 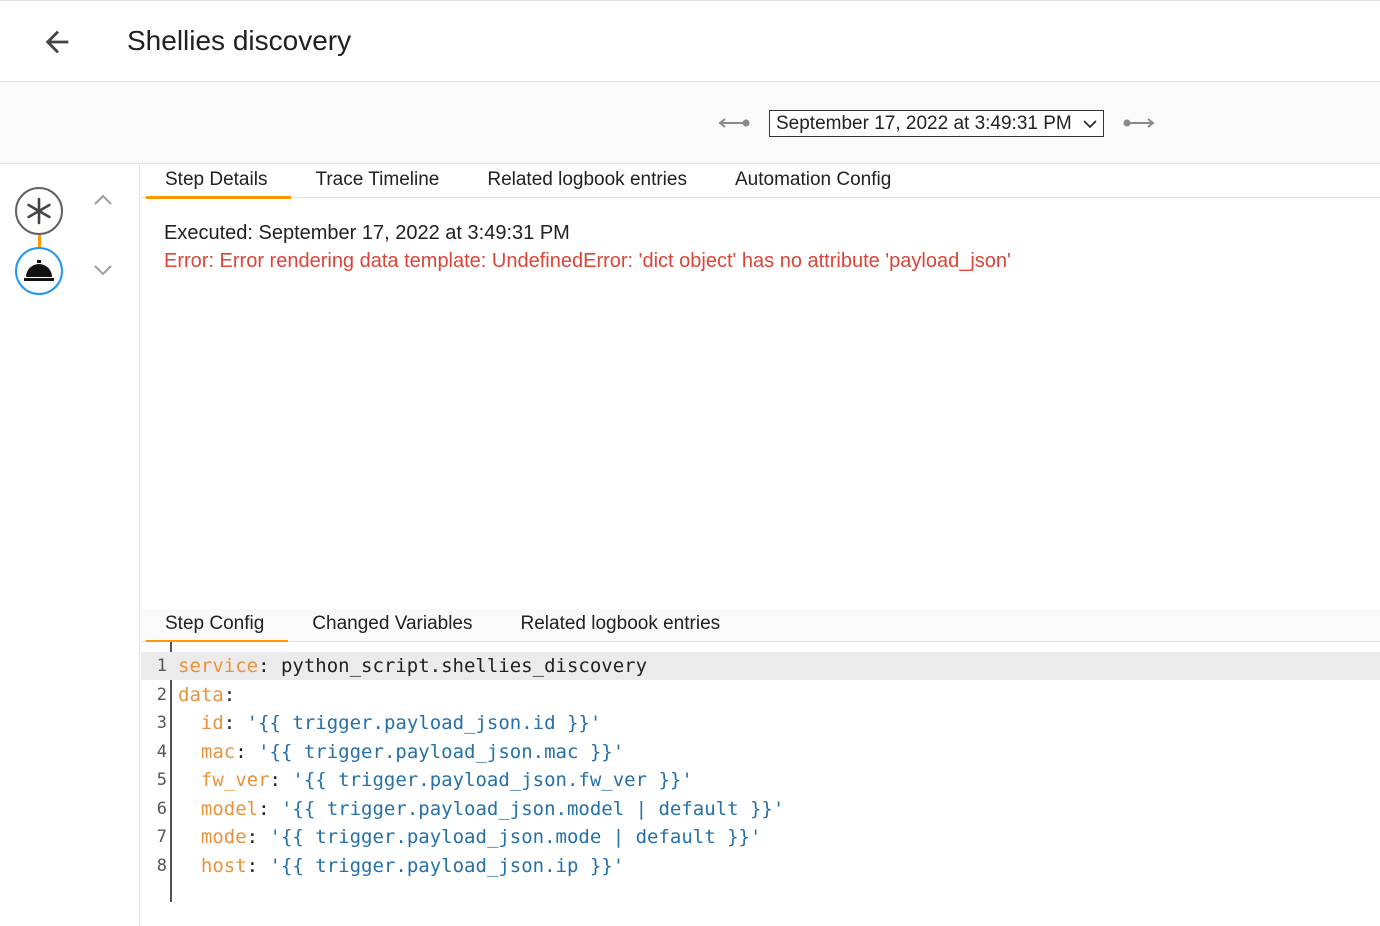 I want to click on line-number: 4, so click(x=161, y=752).